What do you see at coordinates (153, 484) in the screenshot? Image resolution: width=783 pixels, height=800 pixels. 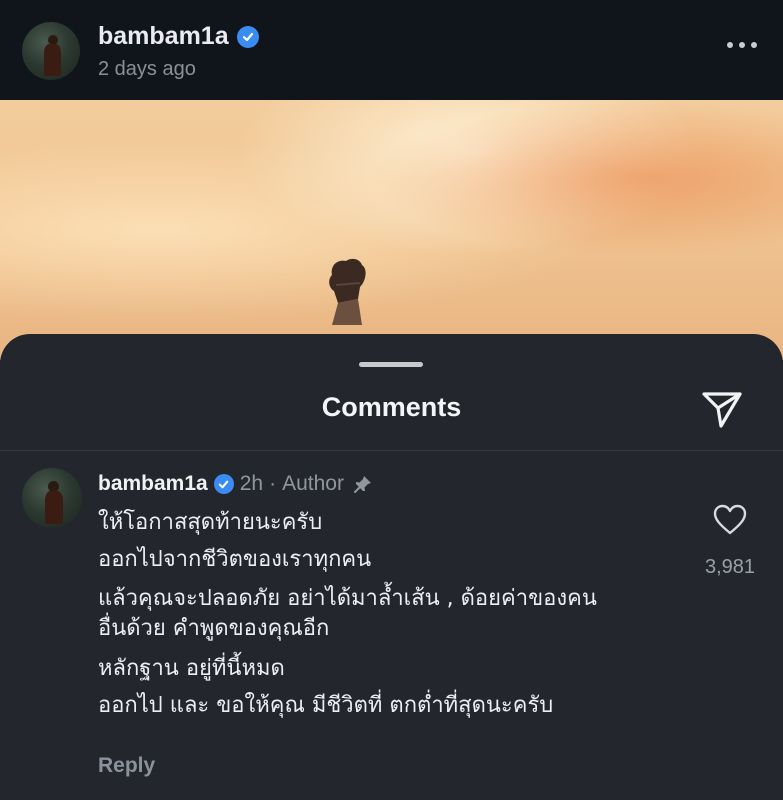 I see `comment-username: bambam1a` at bounding box center [153, 484].